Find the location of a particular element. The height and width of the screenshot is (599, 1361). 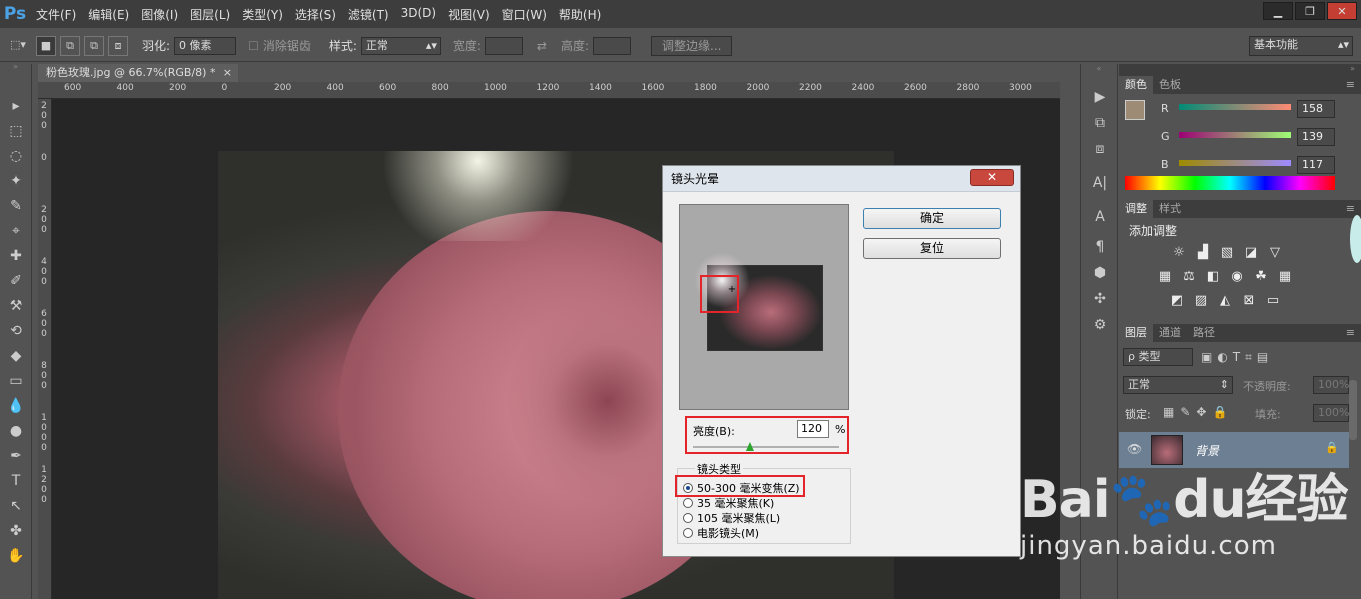

menu-item: 3D(D) is located at coordinates (418, 14).